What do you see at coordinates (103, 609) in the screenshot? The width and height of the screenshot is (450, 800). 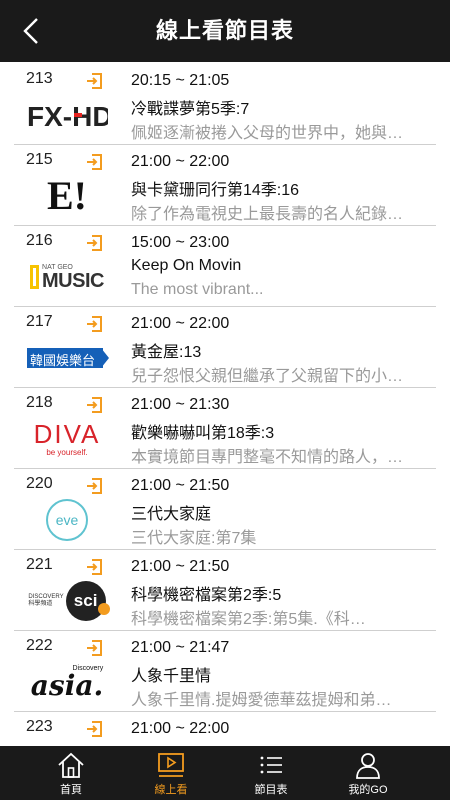 I see `sci-logo-dot` at bounding box center [103, 609].